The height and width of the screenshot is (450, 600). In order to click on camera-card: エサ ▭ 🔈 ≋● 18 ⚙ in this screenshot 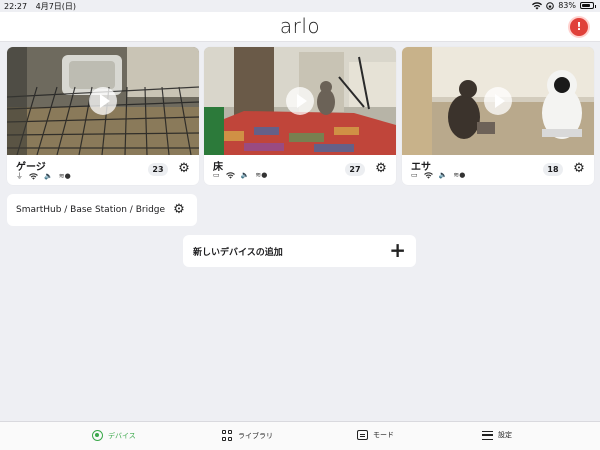, I will do `click(498, 116)`.